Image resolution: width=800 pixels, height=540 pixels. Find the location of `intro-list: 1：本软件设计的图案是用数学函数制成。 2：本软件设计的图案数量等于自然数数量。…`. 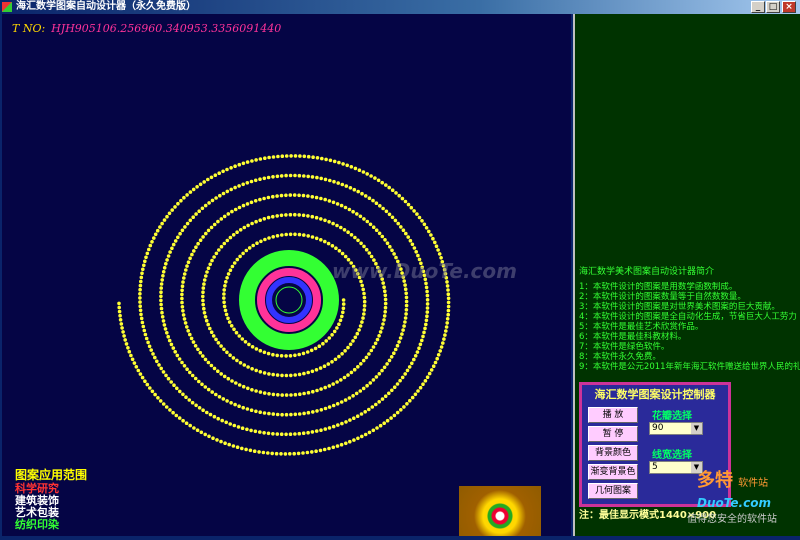

intro-list: 1：本软件设计的图案是用数学函数制成。 2：本软件设计的图案数量等于自然数数量。… is located at coordinates (689, 327).